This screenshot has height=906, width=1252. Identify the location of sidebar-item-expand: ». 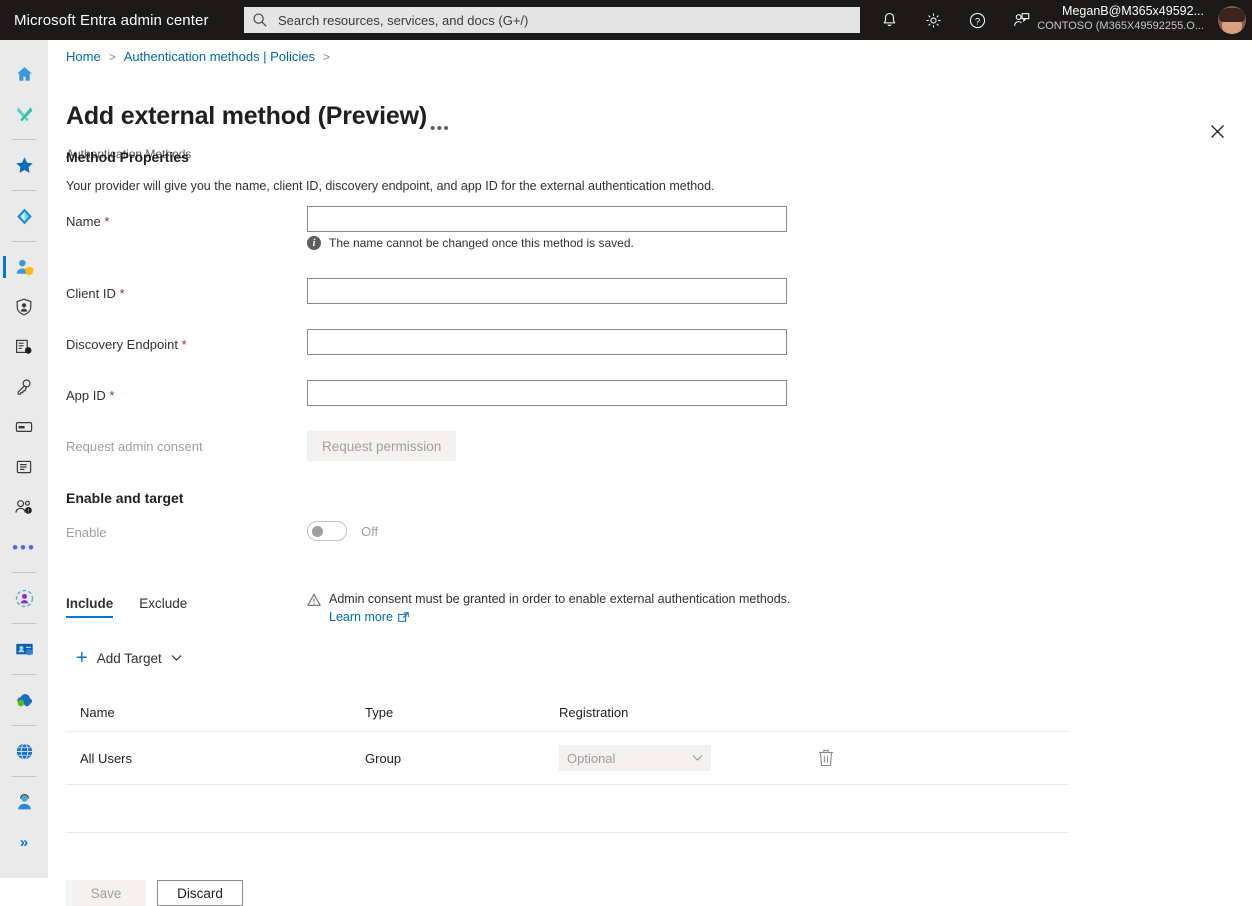
(24, 842).